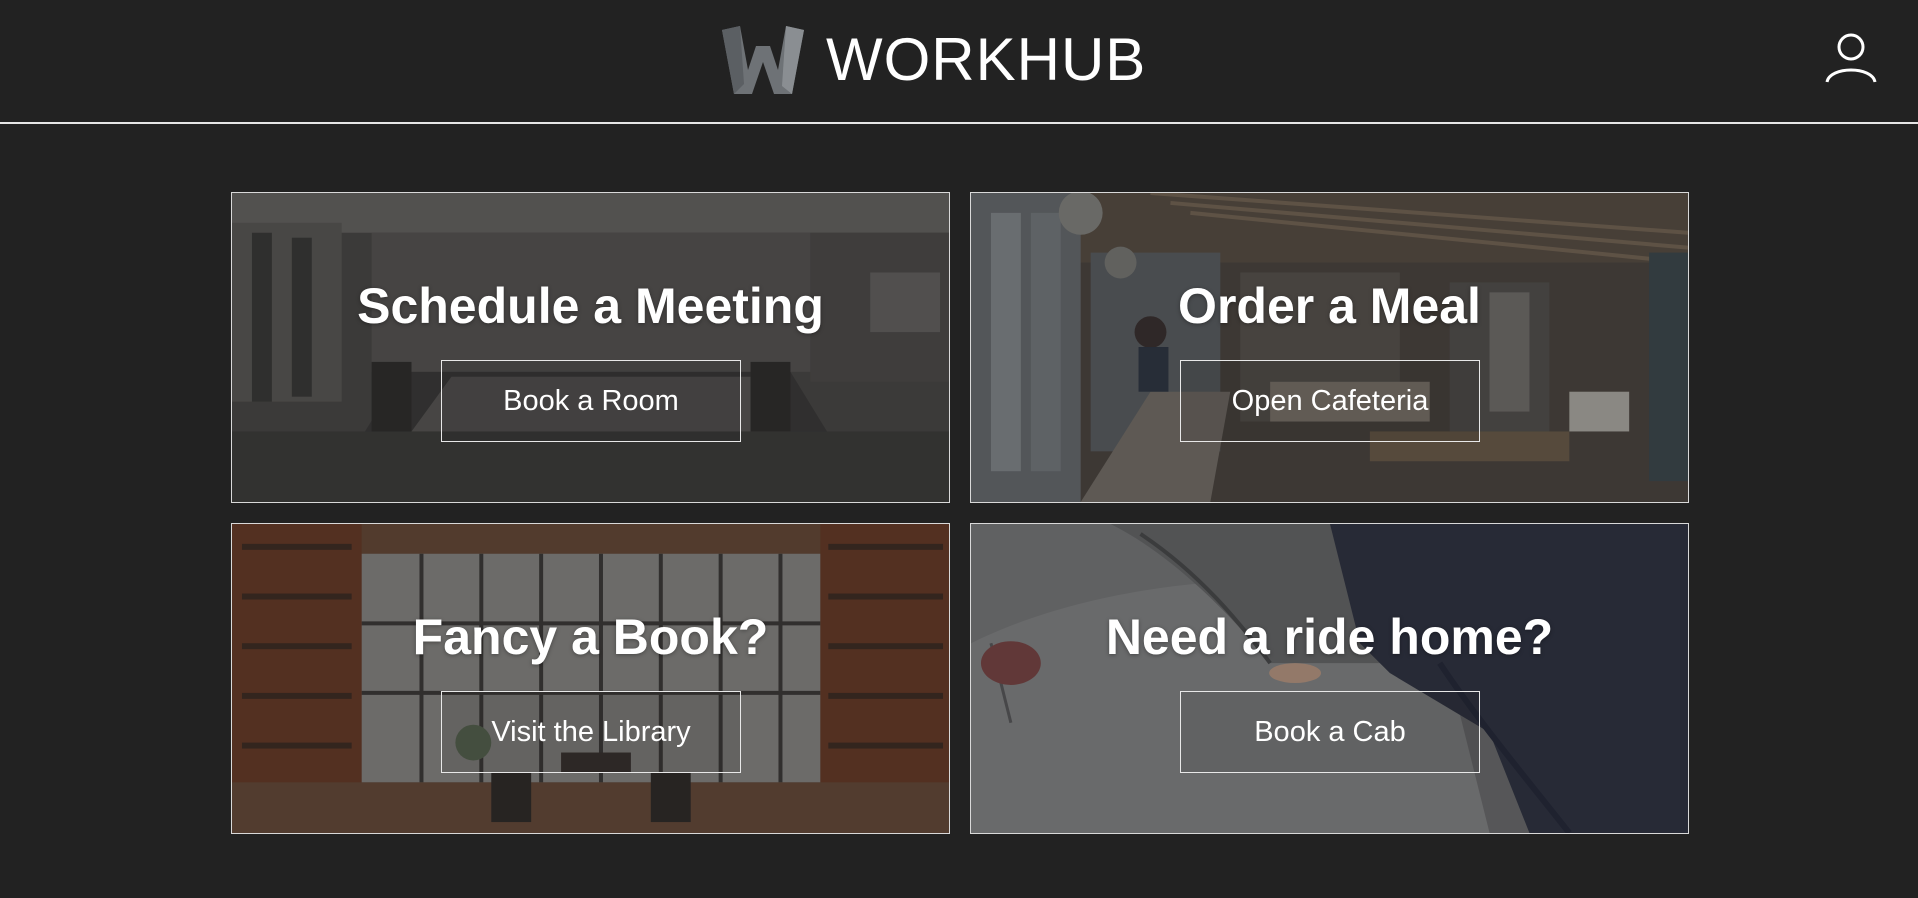 The image size is (1918, 898). I want to click on ride-card: Need a ride home? Book a Cab, so click(1329, 678).